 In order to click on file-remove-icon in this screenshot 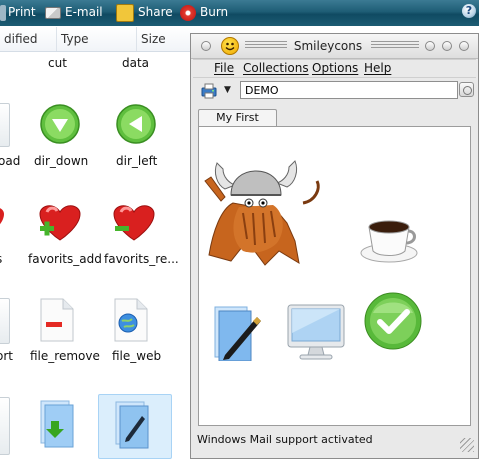, I will do `click(57, 319)`.